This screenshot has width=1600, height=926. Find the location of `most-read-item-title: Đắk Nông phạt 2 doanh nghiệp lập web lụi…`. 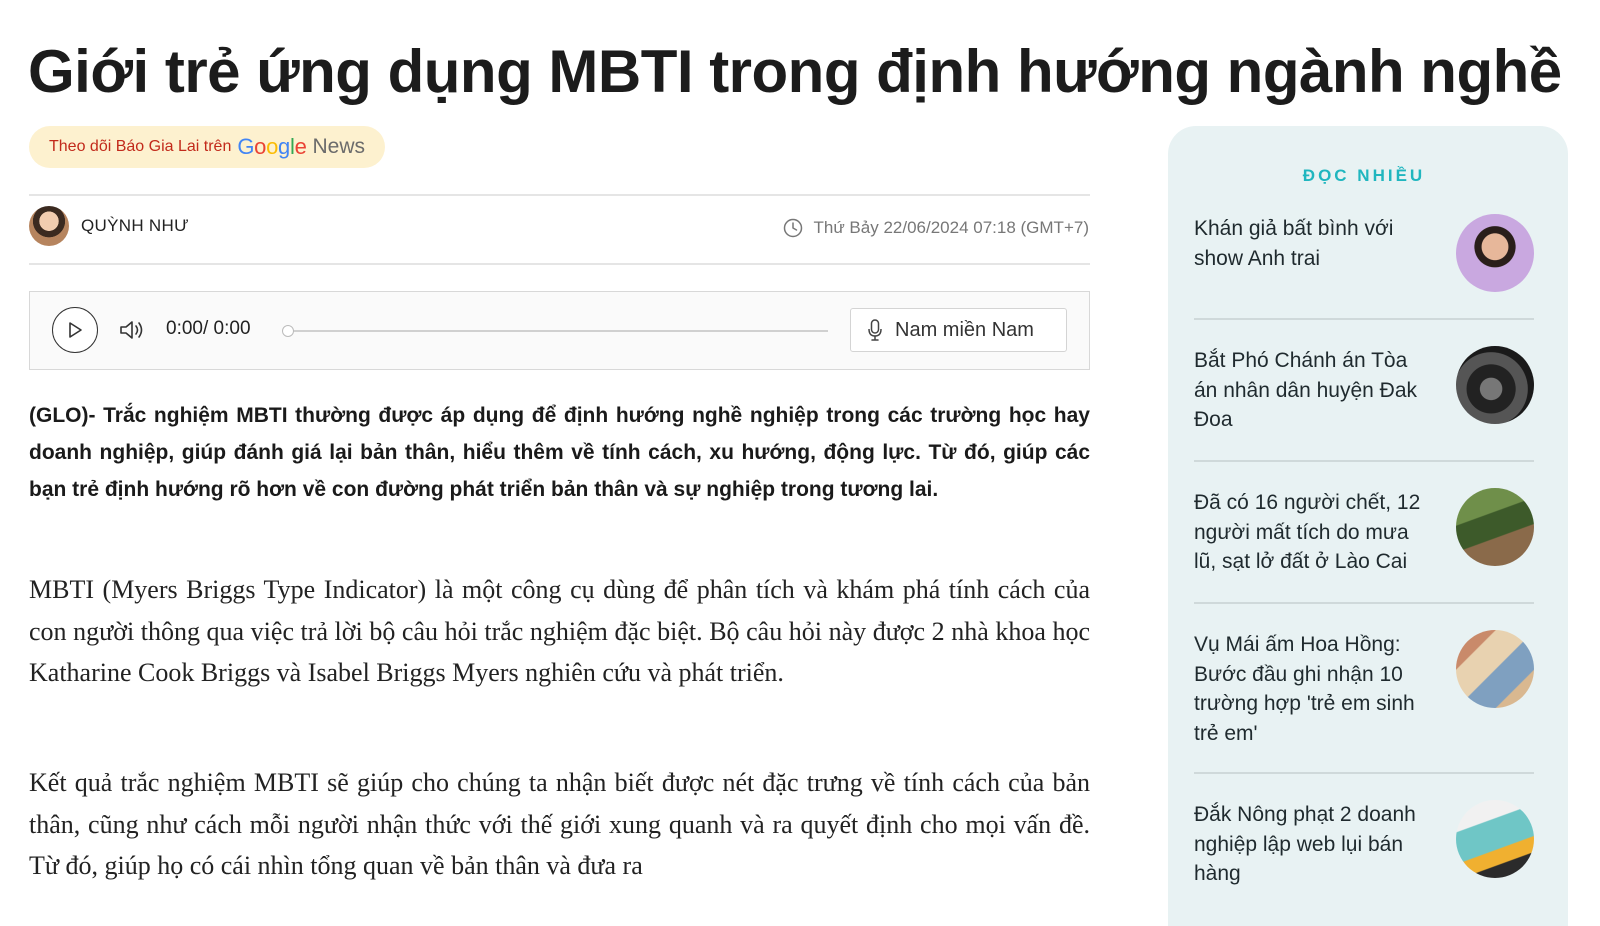

most-read-item-title: Đắk Nông phạt 2 doanh nghiệp lập web lụi… is located at coordinates (1314, 844).